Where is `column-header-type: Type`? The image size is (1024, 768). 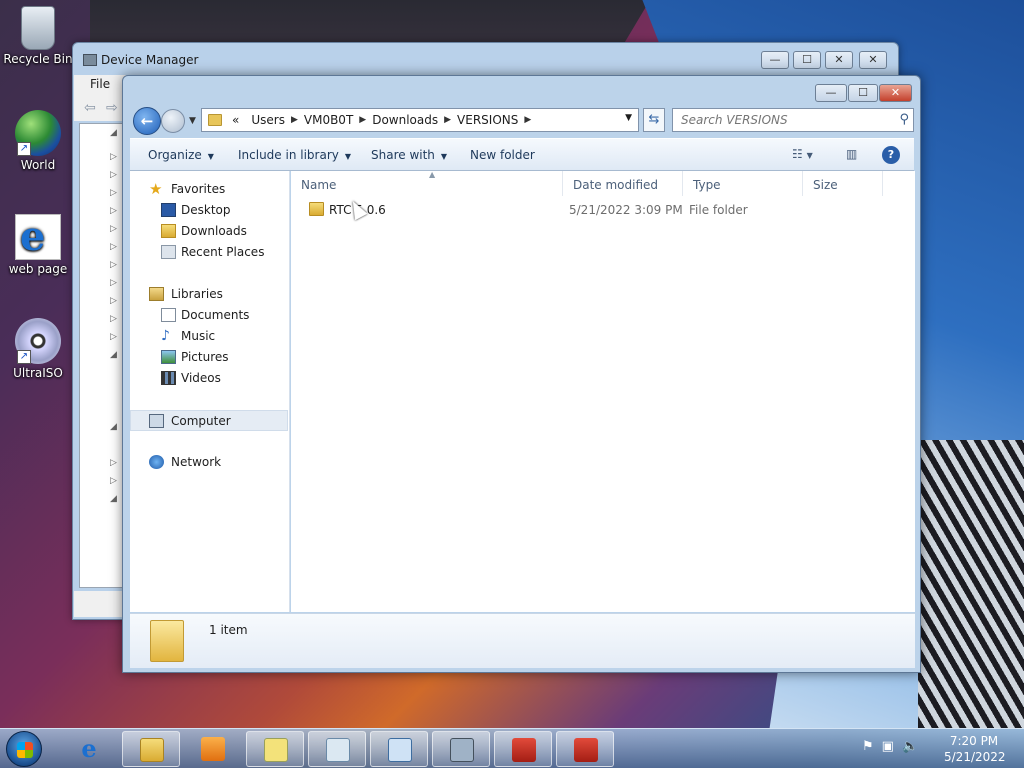
column-header-type: Type is located at coordinates (743, 183).